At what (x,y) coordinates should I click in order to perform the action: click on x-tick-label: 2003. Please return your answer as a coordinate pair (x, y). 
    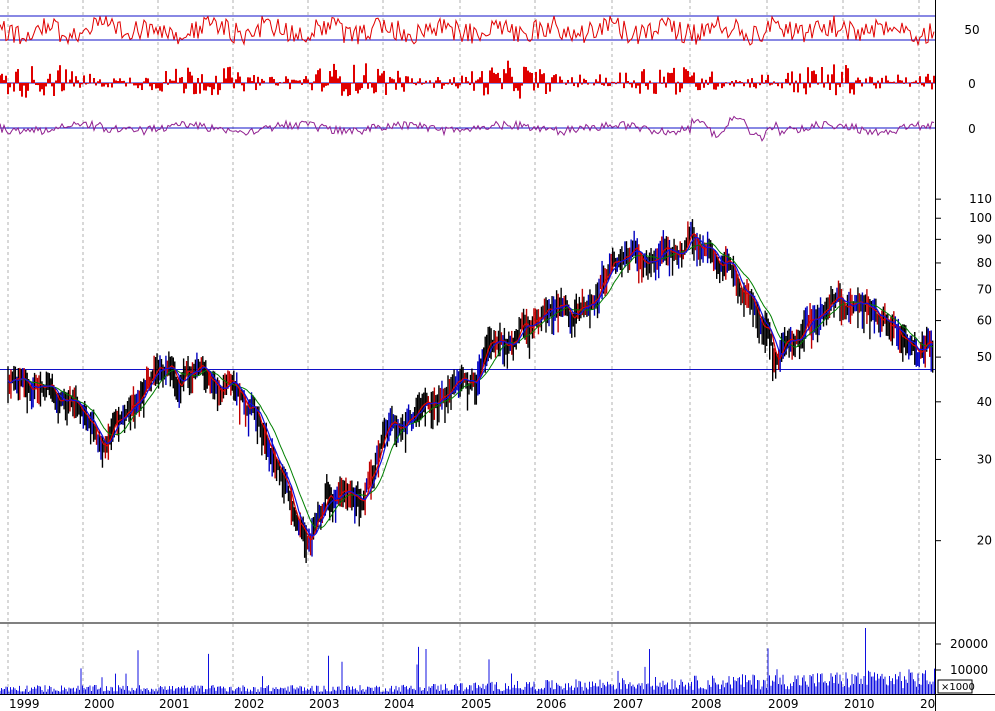
    Looking at the image, I should click on (324, 704).